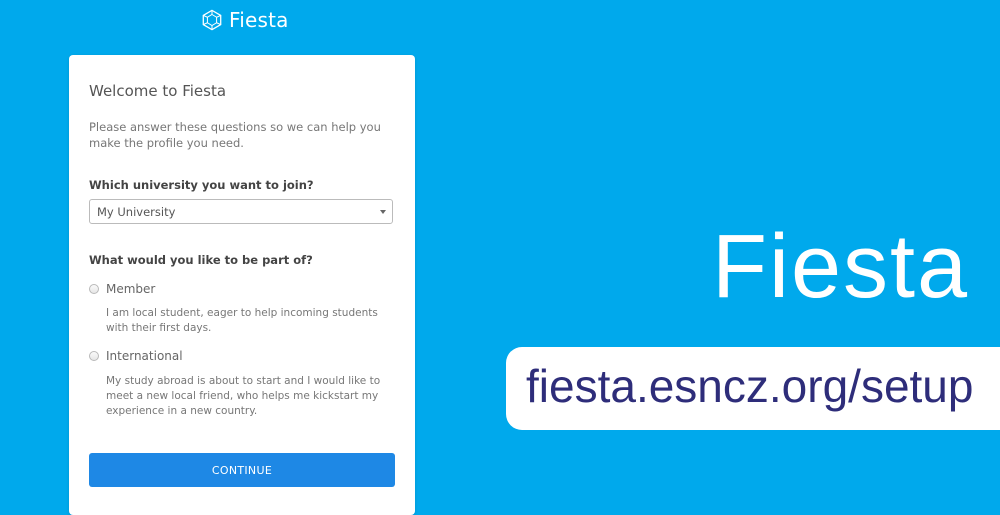  What do you see at coordinates (242, 470) in the screenshot?
I see `continue-button: CONTINUE` at bounding box center [242, 470].